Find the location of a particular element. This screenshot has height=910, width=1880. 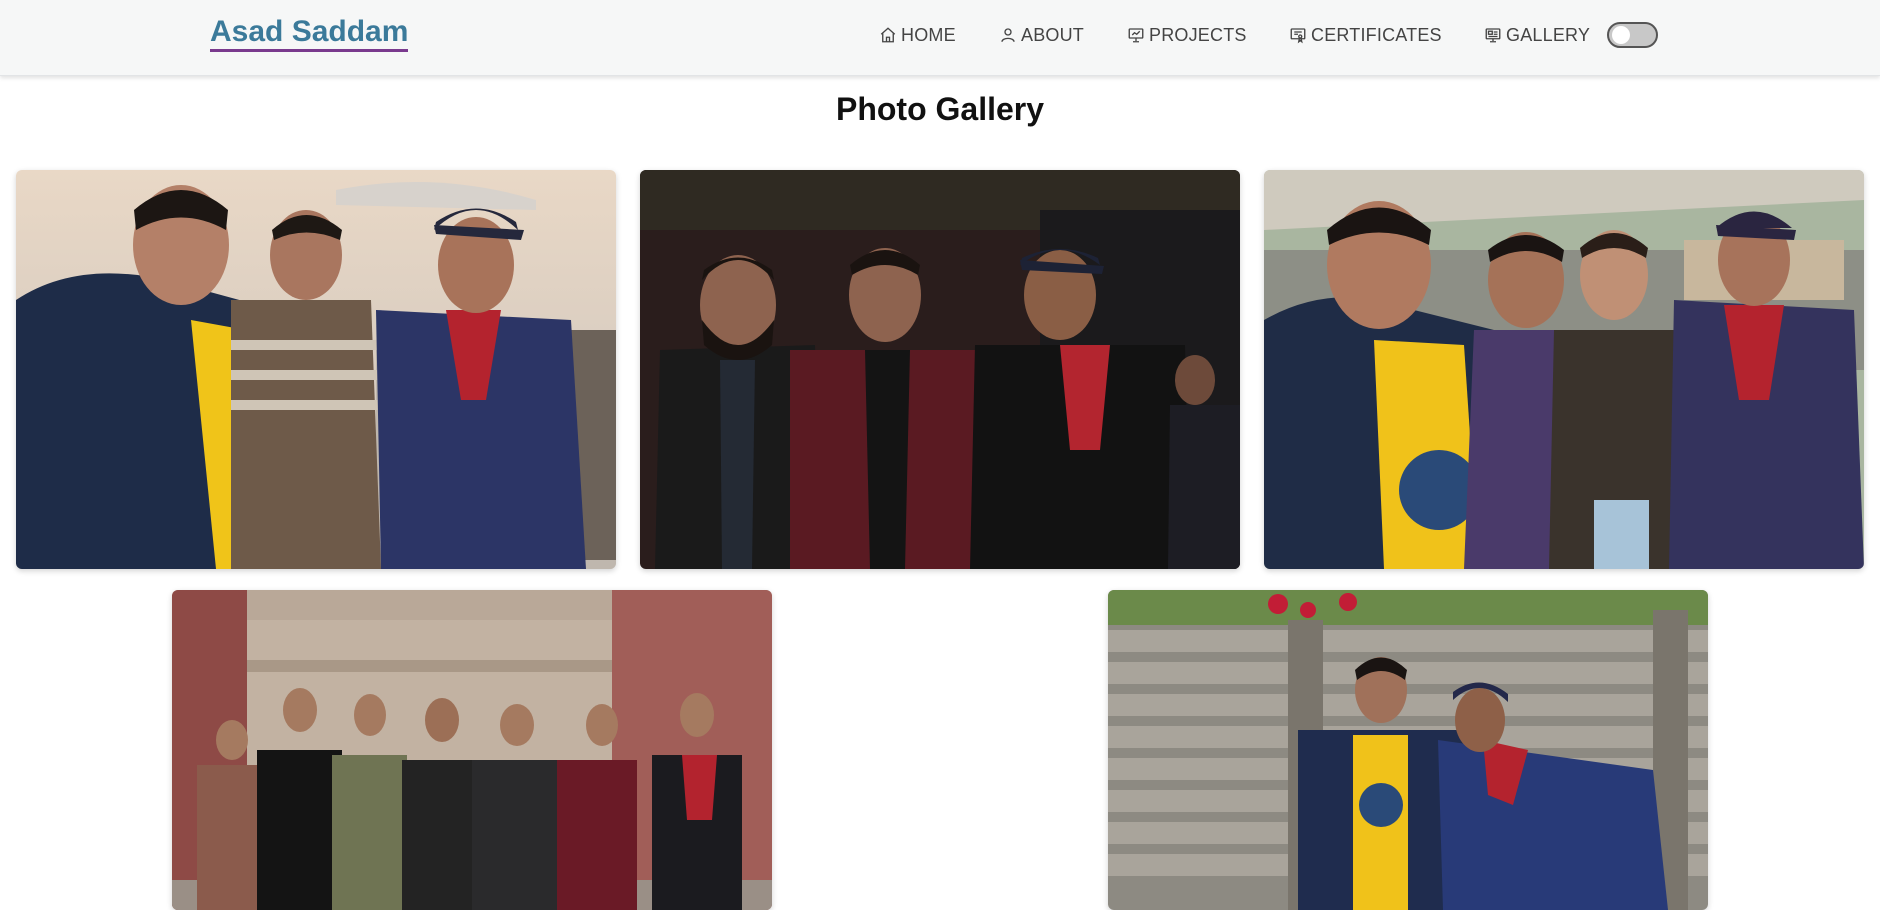

photo-three-friends-night is located at coordinates (940, 369).